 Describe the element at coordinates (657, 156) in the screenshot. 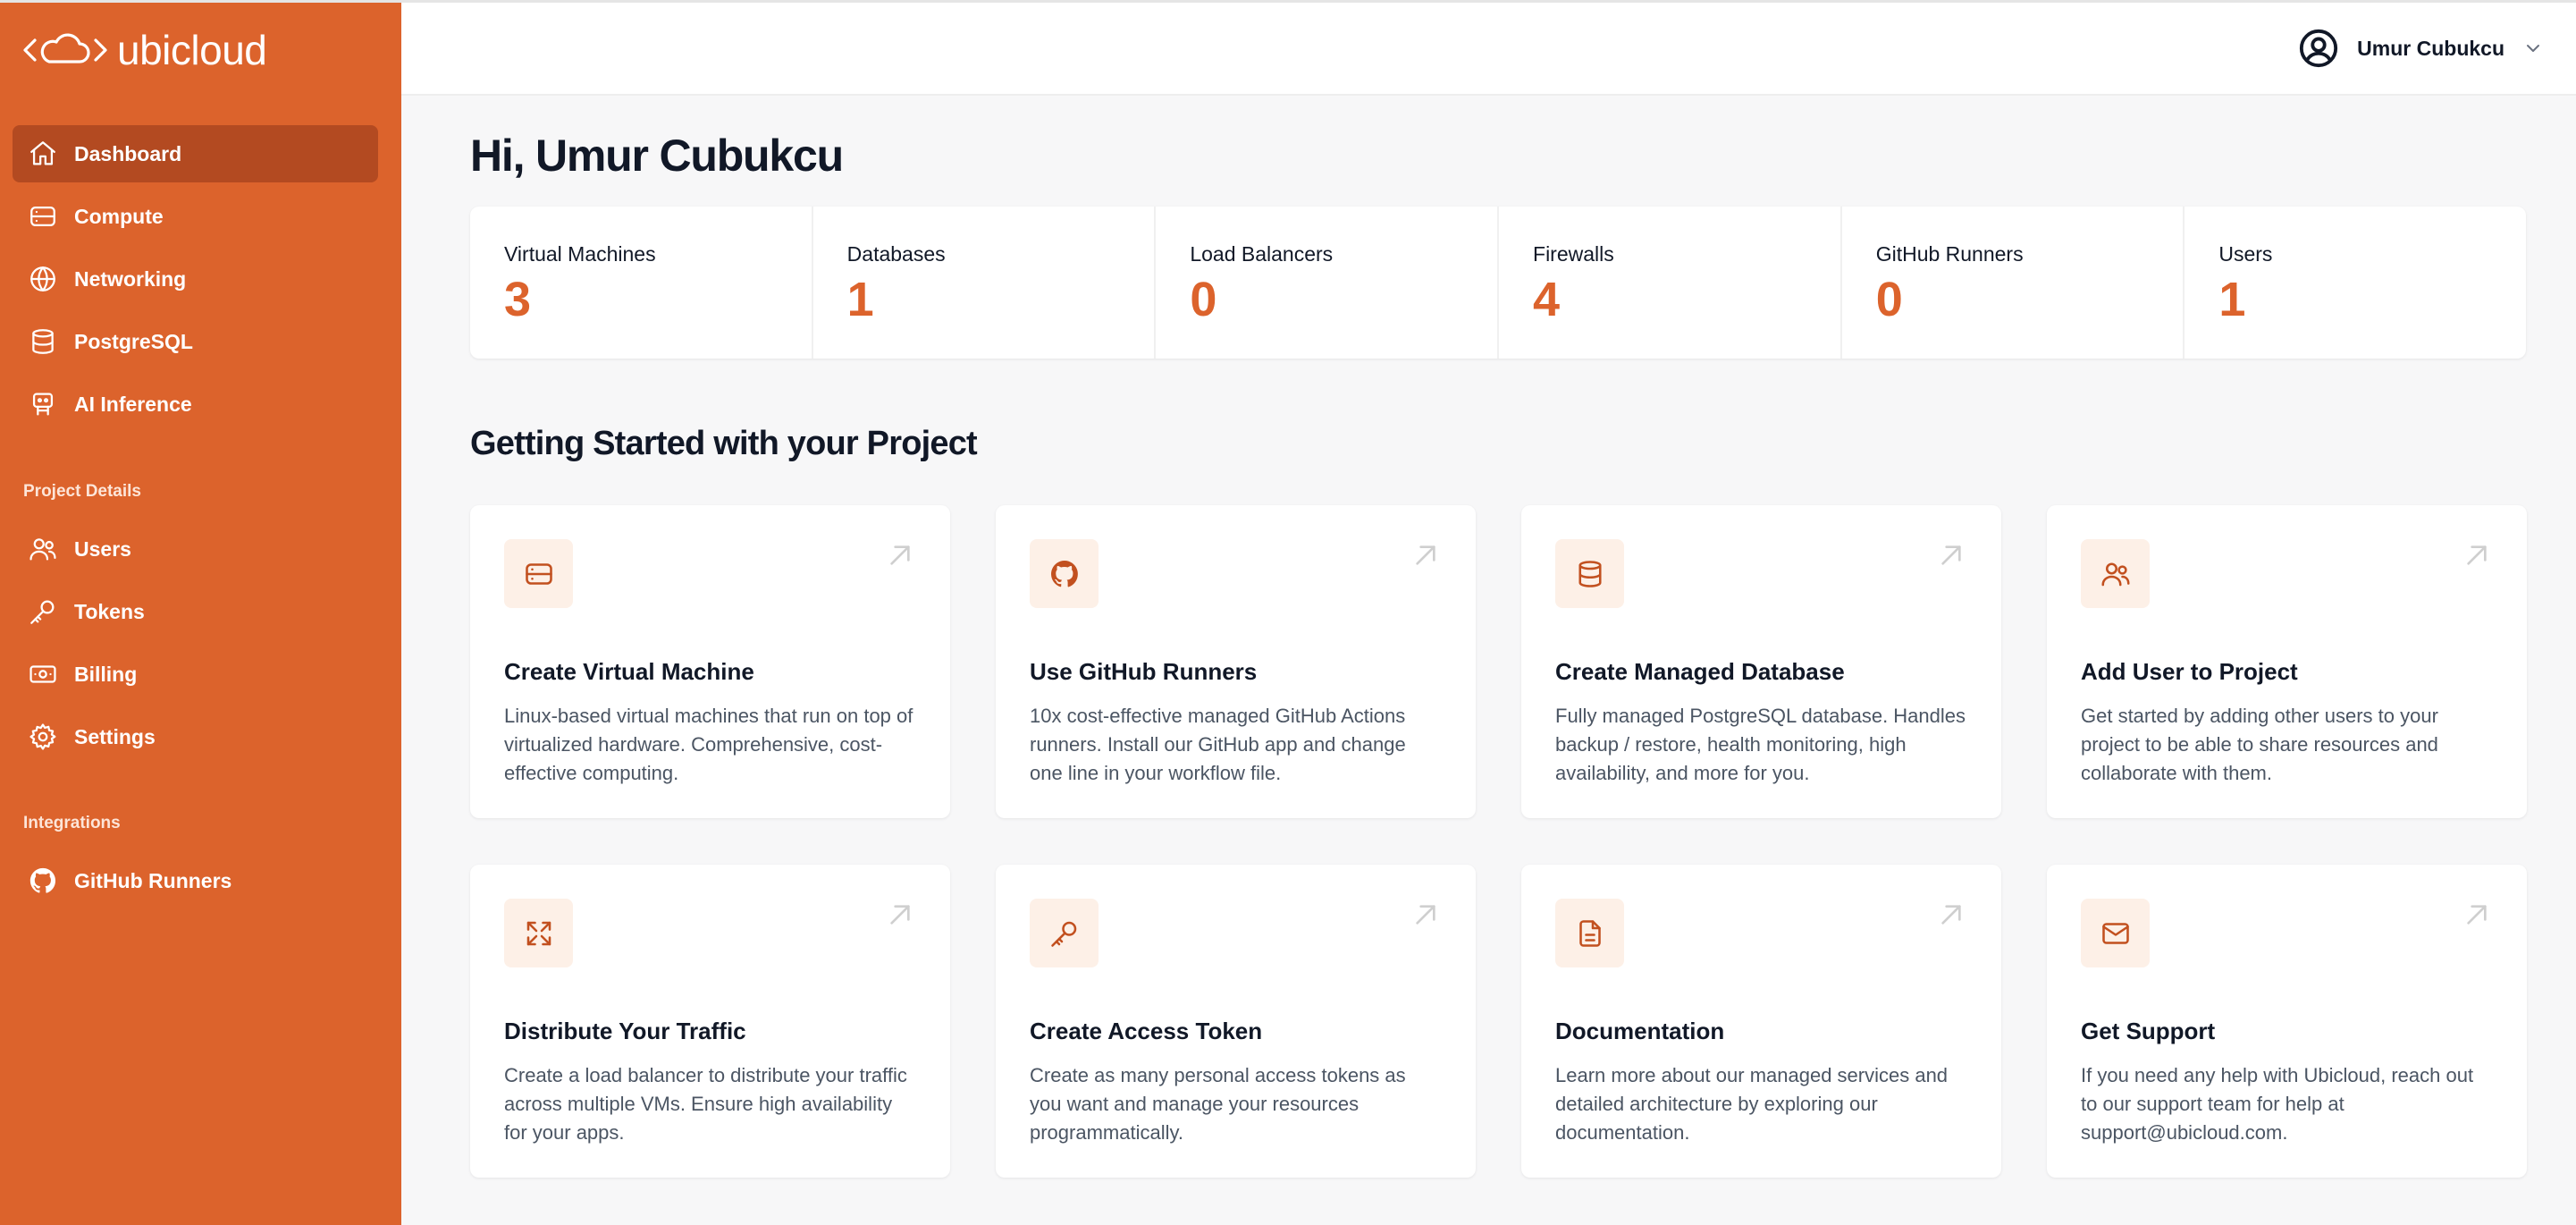

I see `page-title: Hi, Umur Cubukcu` at that location.